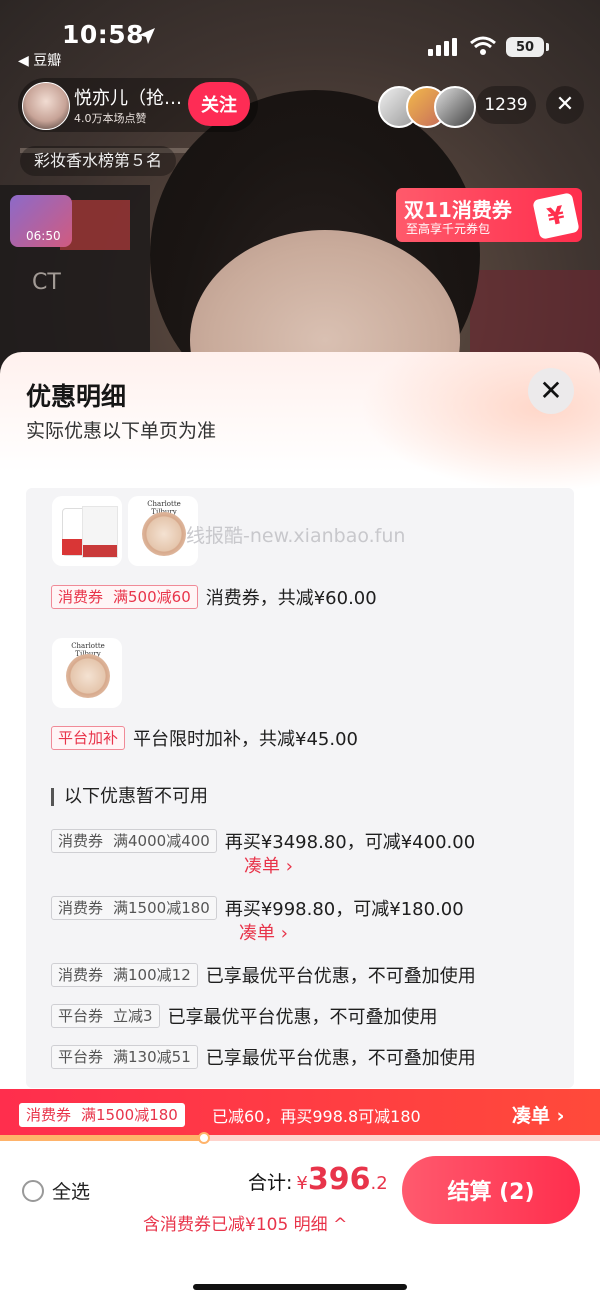 This screenshot has height=1304, width=600. I want to click on close-live-icon: ✕, so click(565, 105).